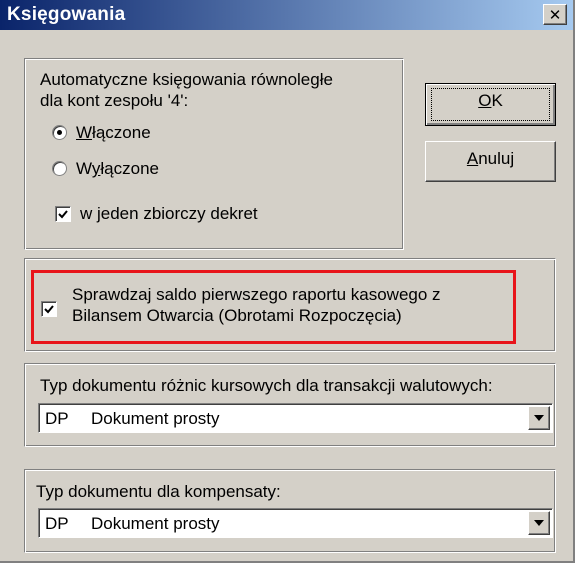  What do you see at coordinates (485, 100) in the screenshot?
I see `ok-accel: O` at bounding box center [485, 100].